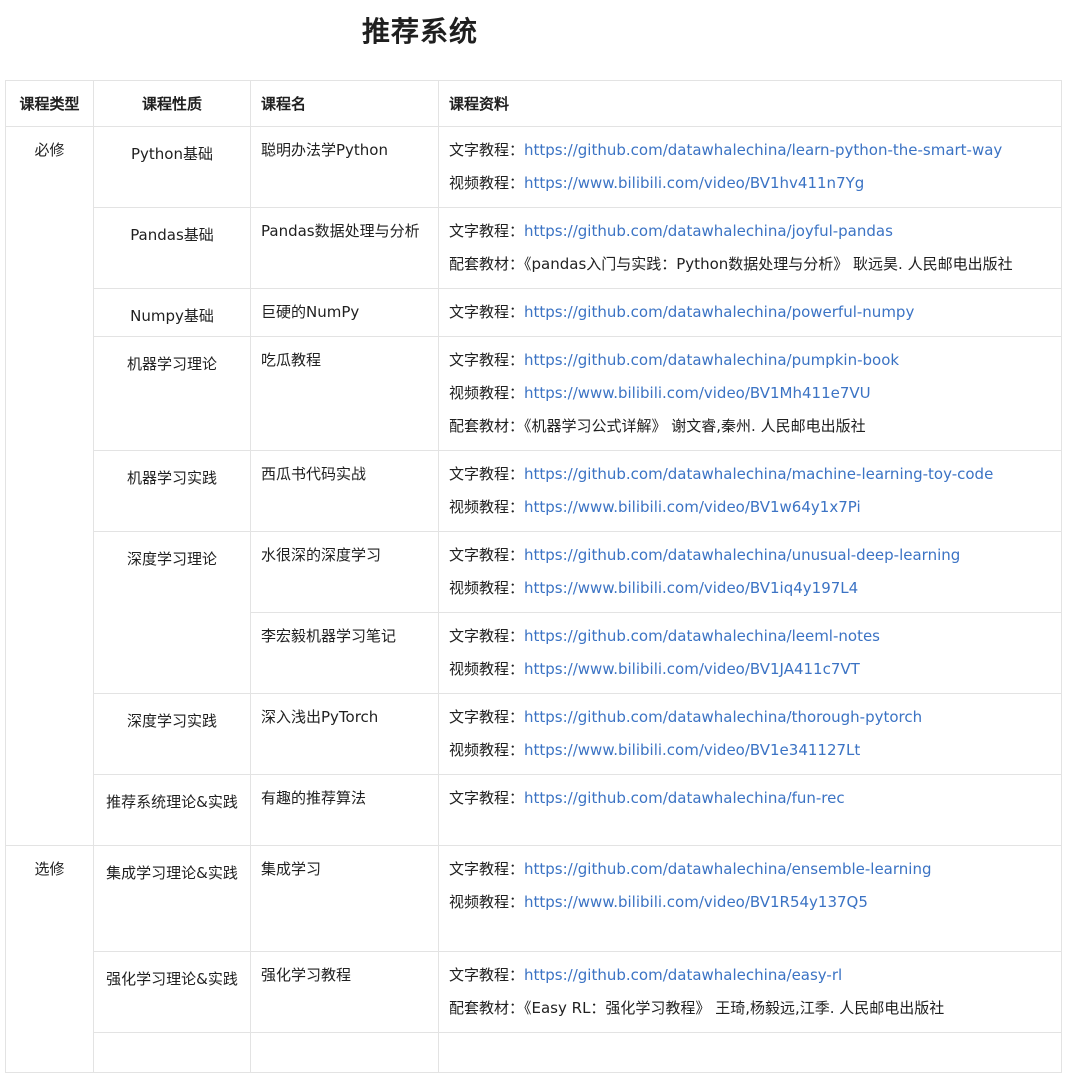 The image size is (1080, 1073). What do you see at coordinates (49, 103) in the screenshot?
I see `header-course-type: 课程类型` at bounding box center [49, 103].